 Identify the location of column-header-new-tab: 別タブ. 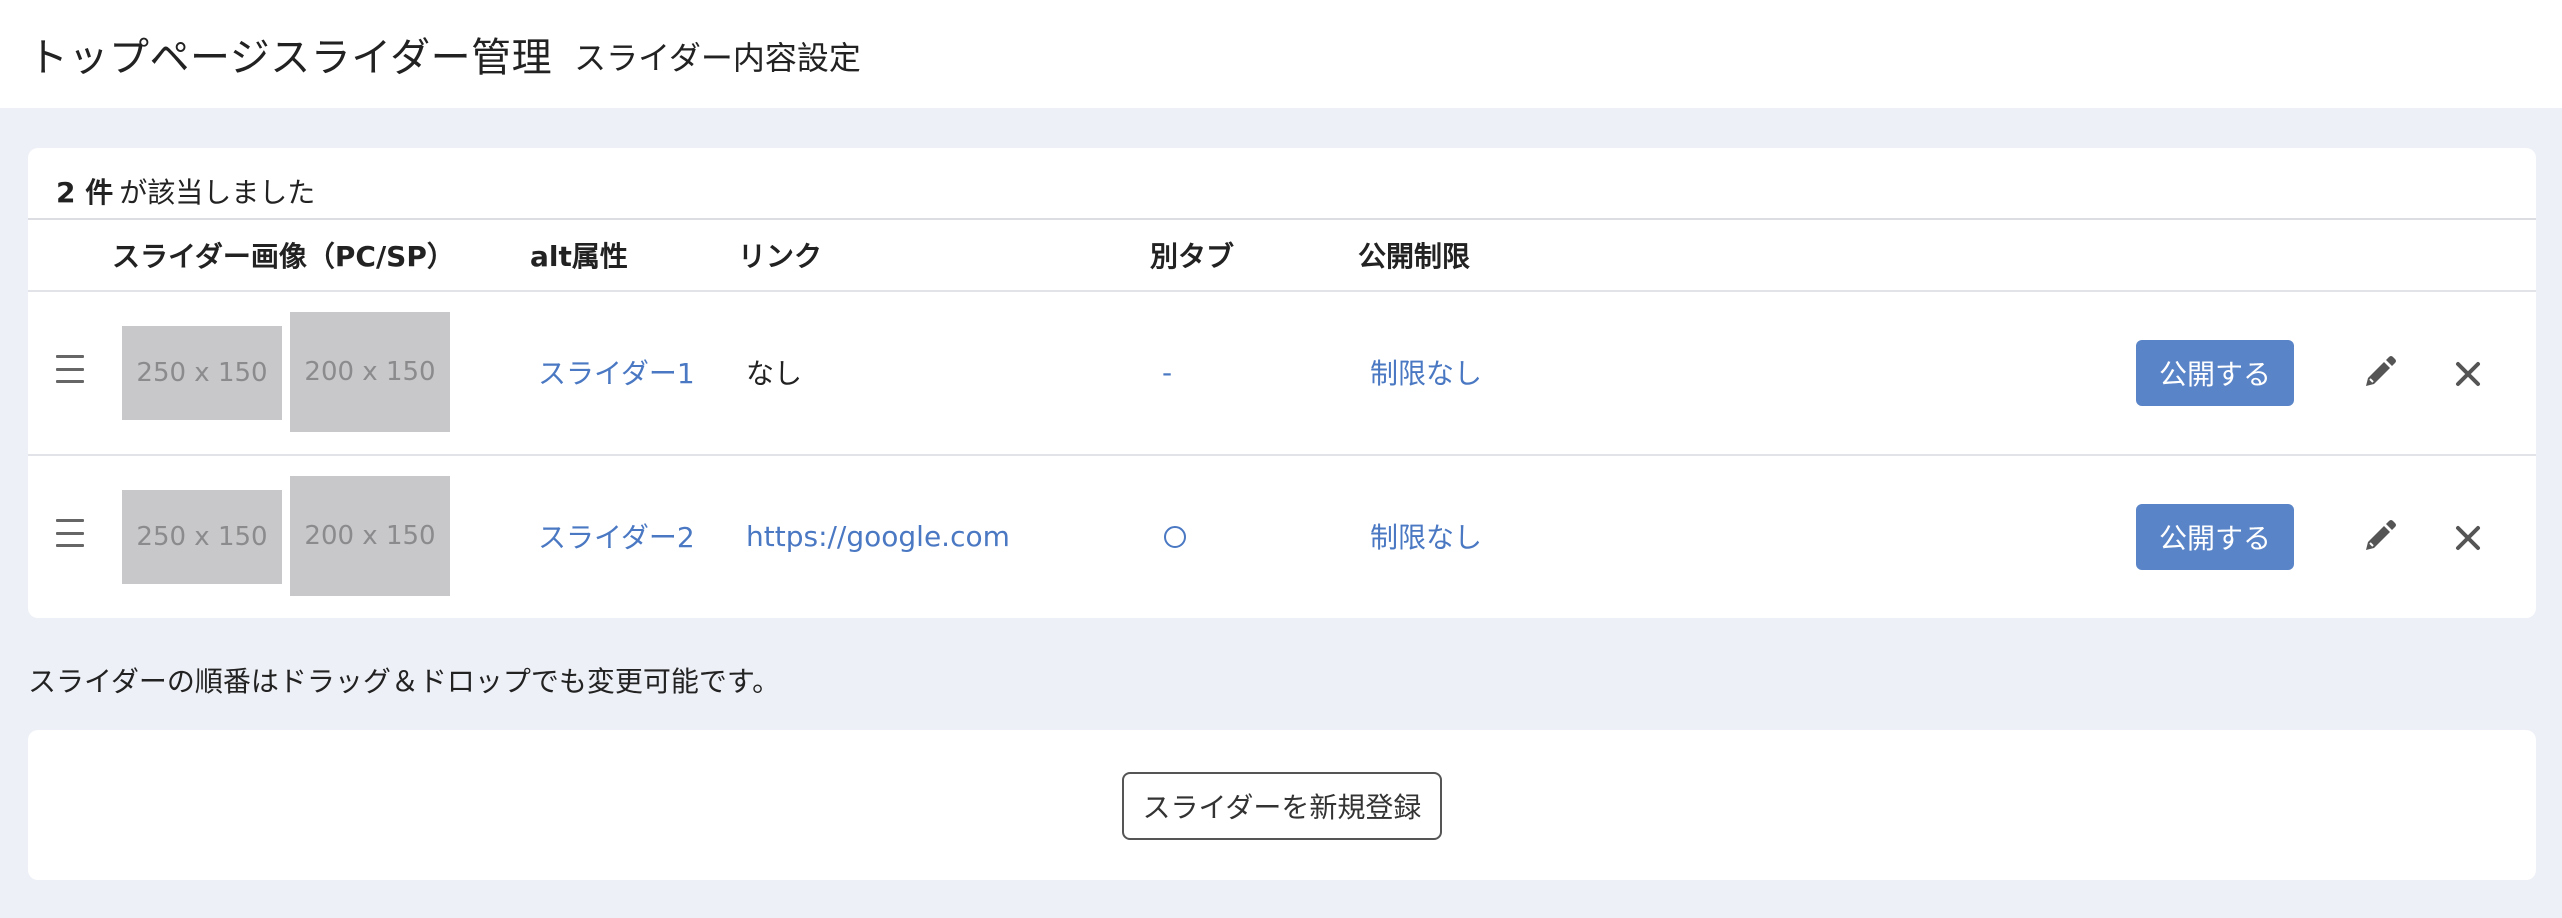
(1192, 256).